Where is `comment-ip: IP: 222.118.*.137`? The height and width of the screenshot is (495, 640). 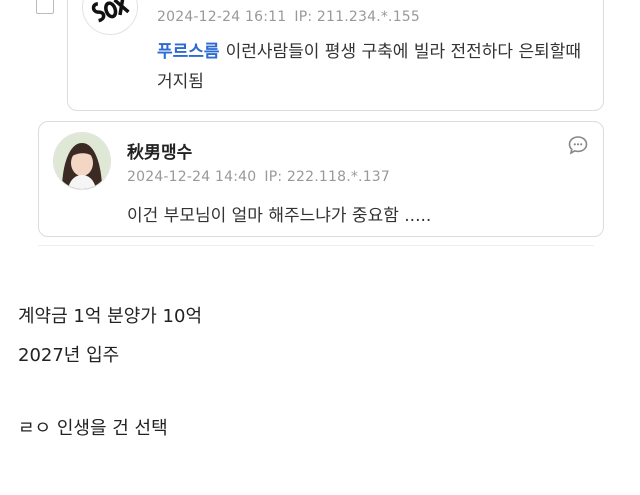 comment-ip: IP: 222.118.*.137 is located at coordinates (327, 177).